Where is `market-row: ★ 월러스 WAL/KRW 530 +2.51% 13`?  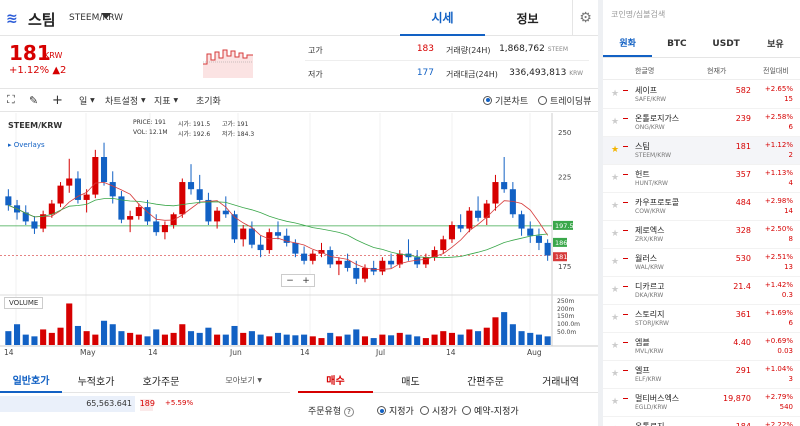
market-row: ★ 월러스 WAL/KRW 530 +2.51% 13 is located at coordinates (701, 263).